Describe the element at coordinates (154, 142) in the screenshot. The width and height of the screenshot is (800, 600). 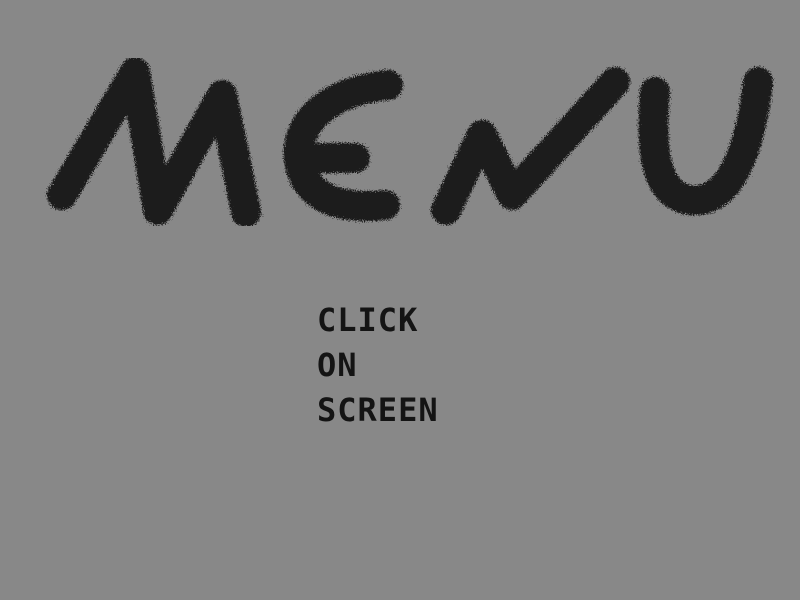
I see `title-letter-m` at that location.